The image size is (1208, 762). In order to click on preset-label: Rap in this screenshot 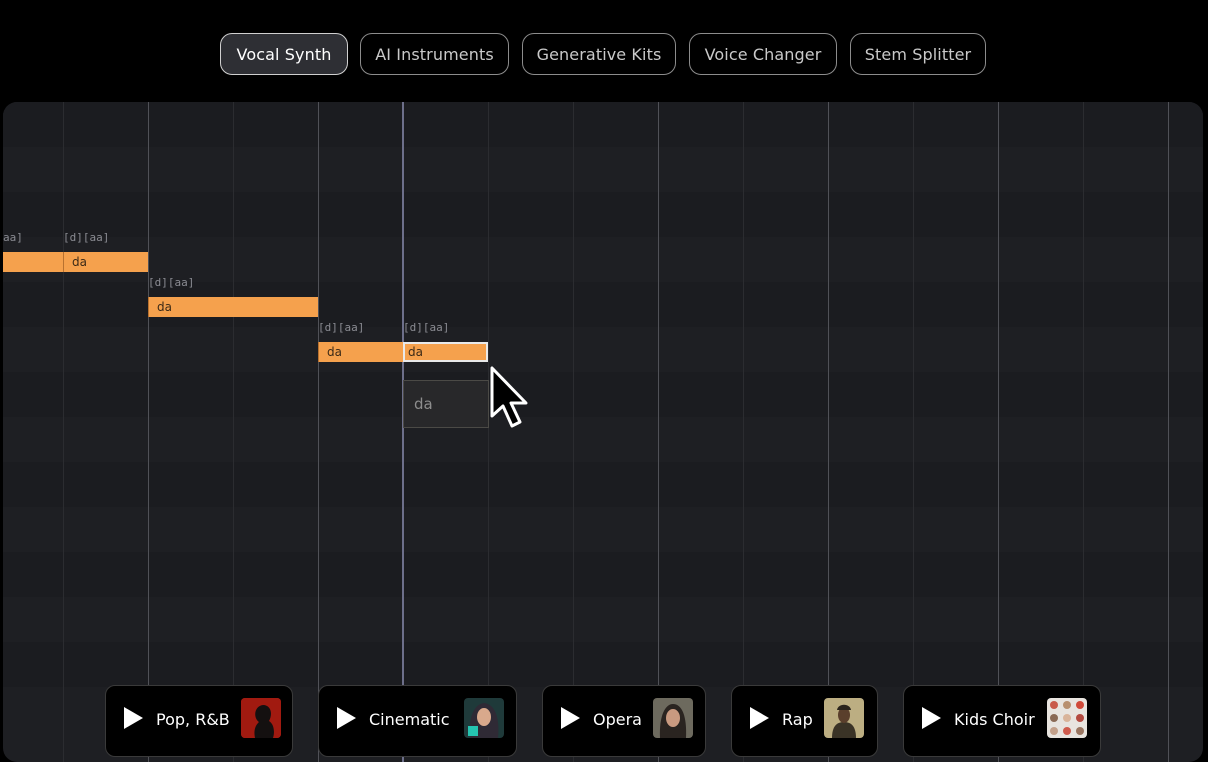, I will do `click(797, 719)`.